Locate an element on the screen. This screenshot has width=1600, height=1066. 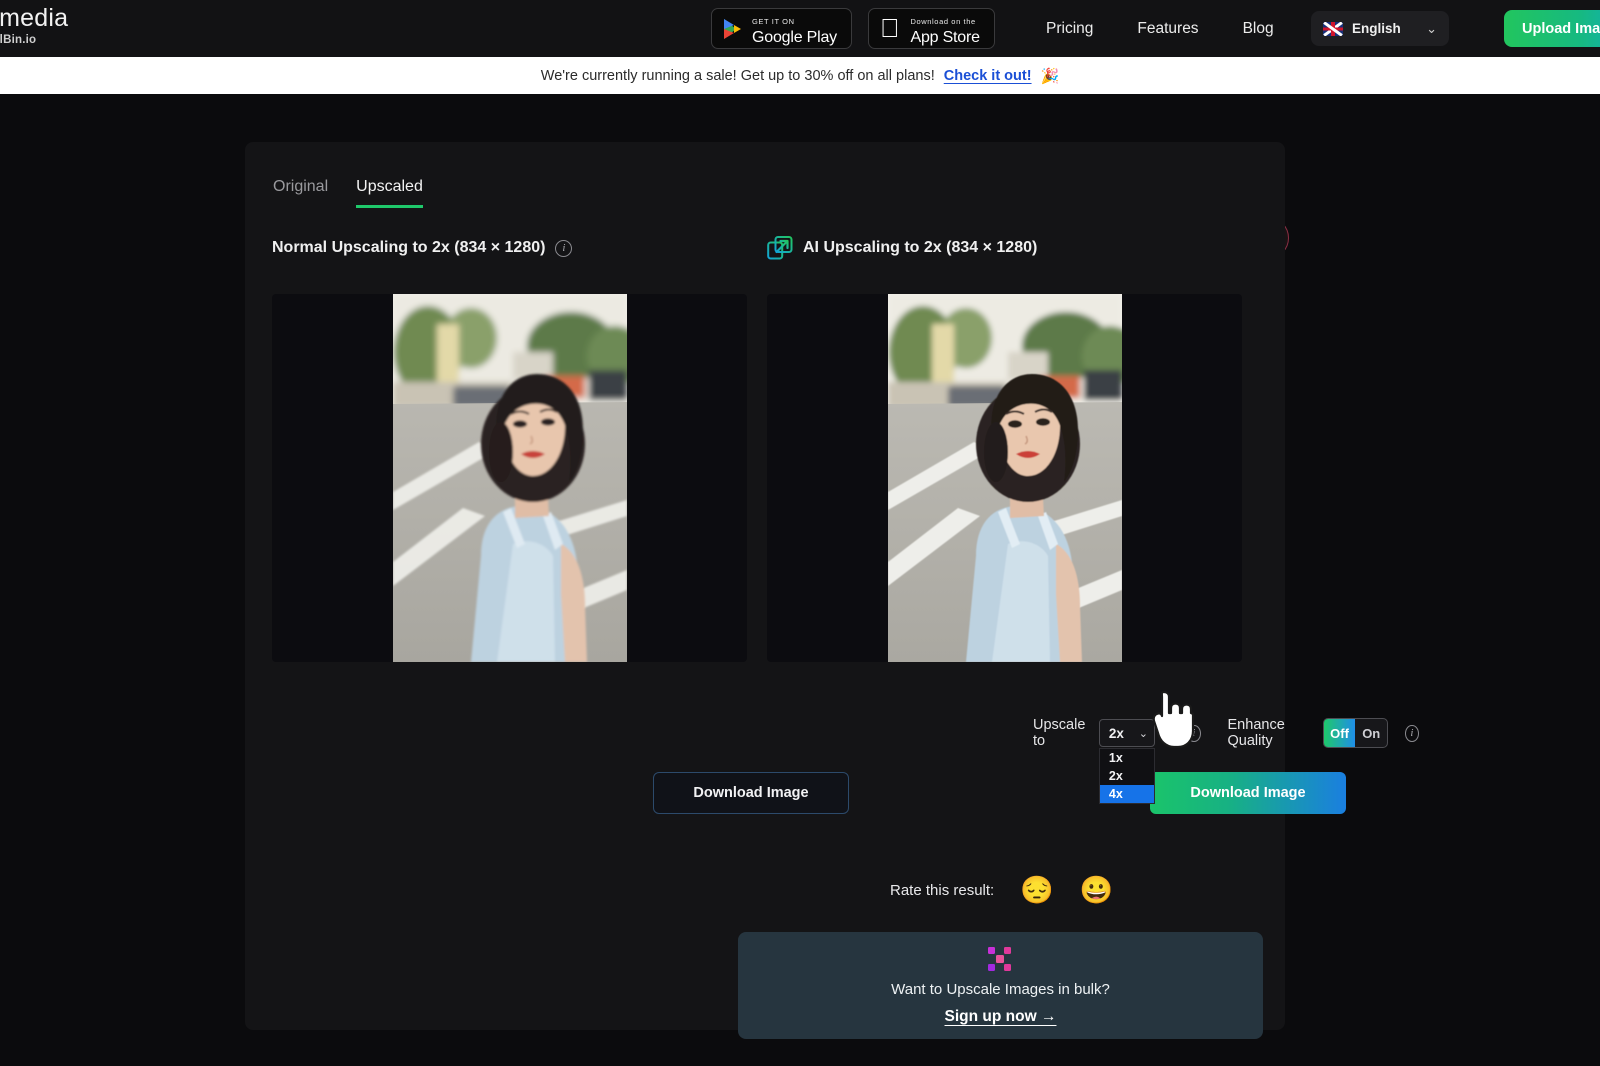
upscale-select-value: 2x is located at coordinates (1116, 733).